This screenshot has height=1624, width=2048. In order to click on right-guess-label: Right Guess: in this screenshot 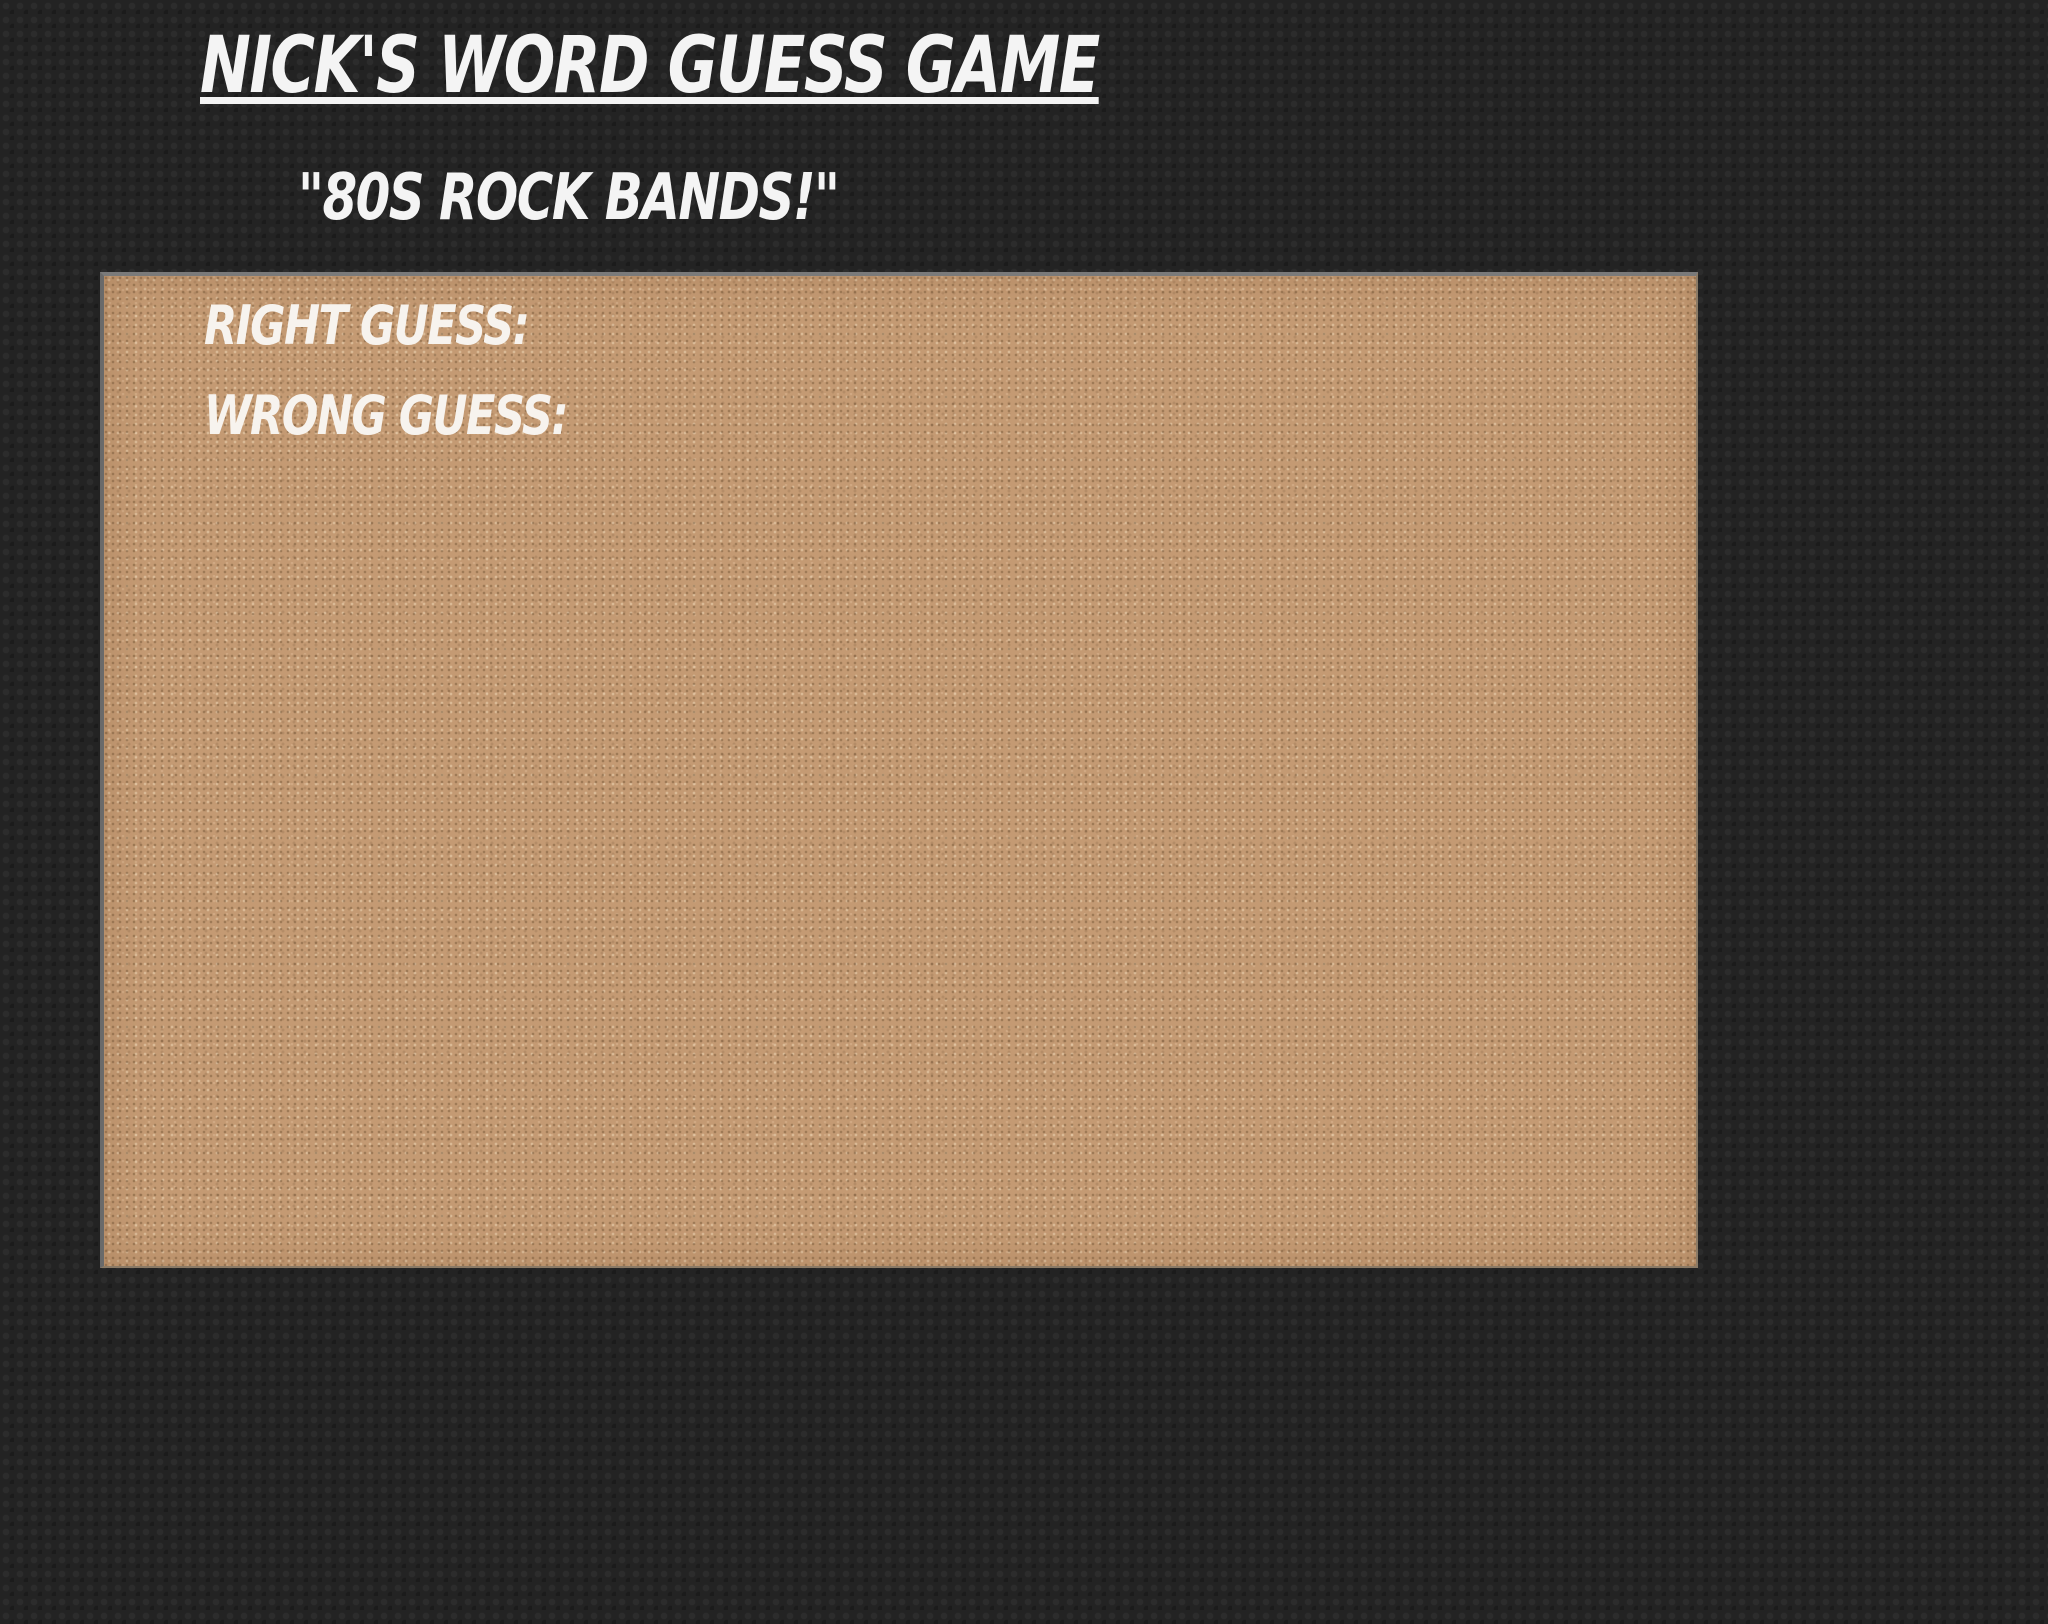, I will do `click(367, 325)`.